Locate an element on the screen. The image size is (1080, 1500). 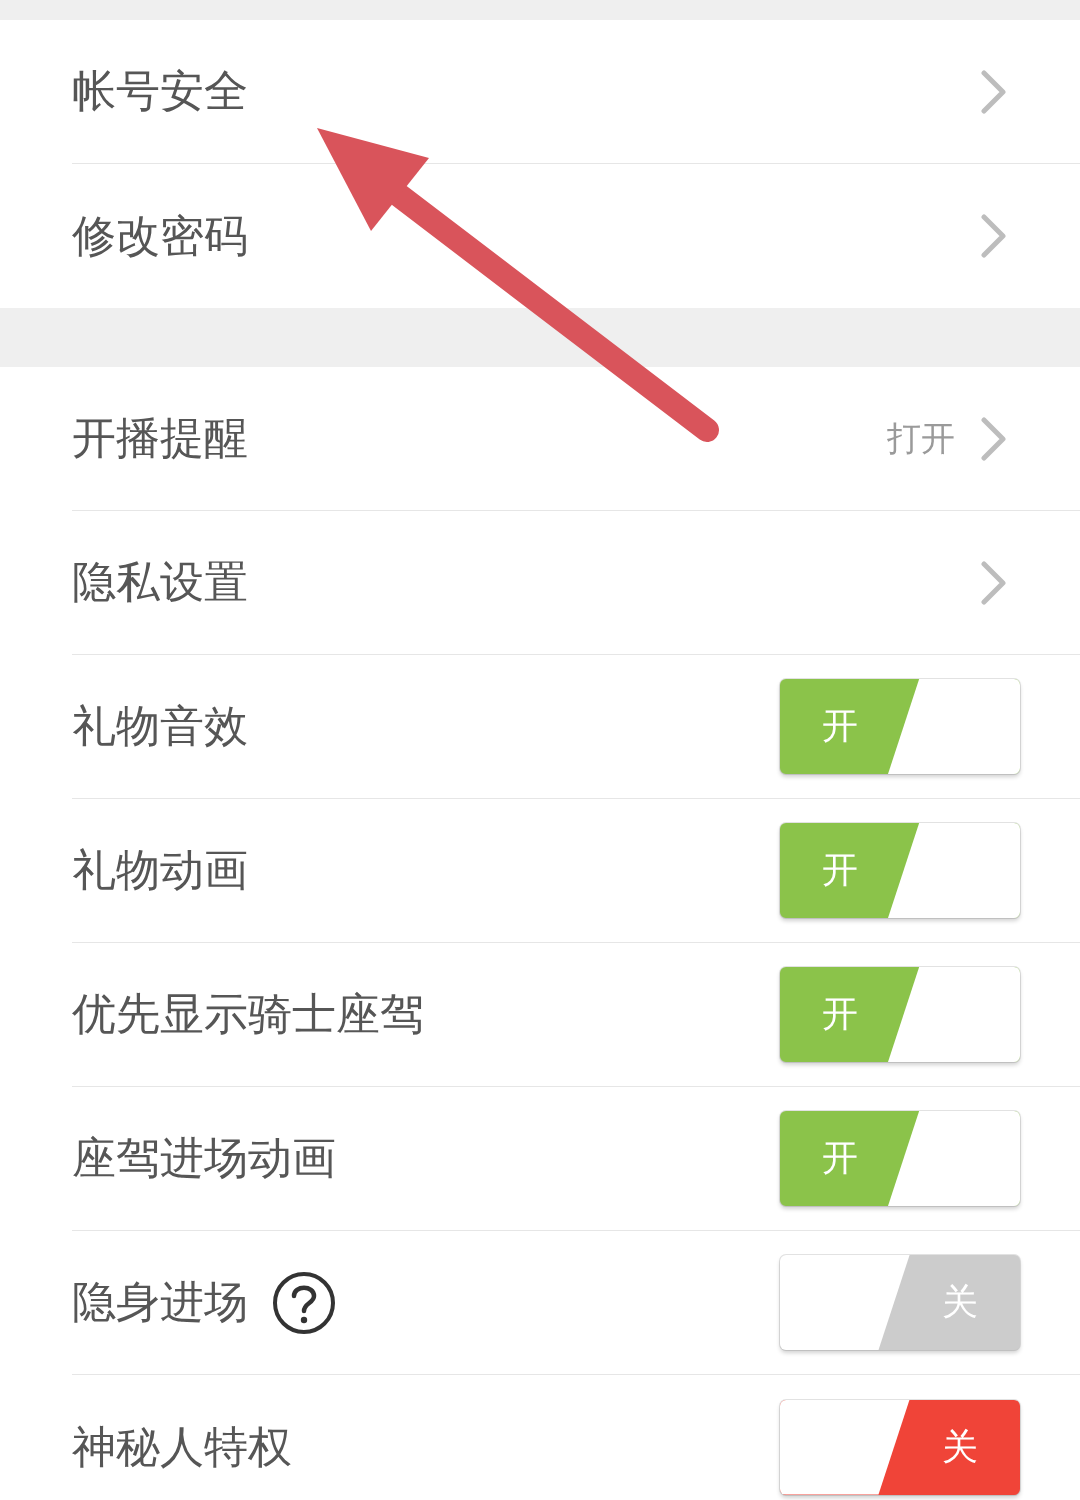
setting-value: 打开 is located at coordinates (921, 438).